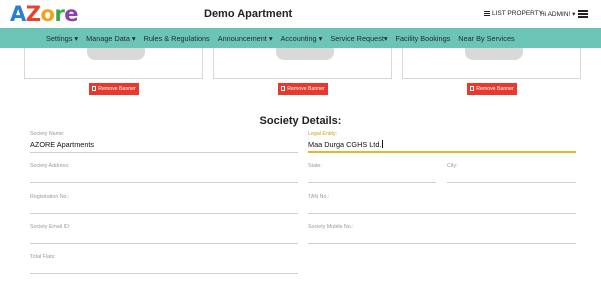  What do you see at coordinates (452, 166) in the screenshot?
I see `city-label: City:` at bounding box center [452, 166].